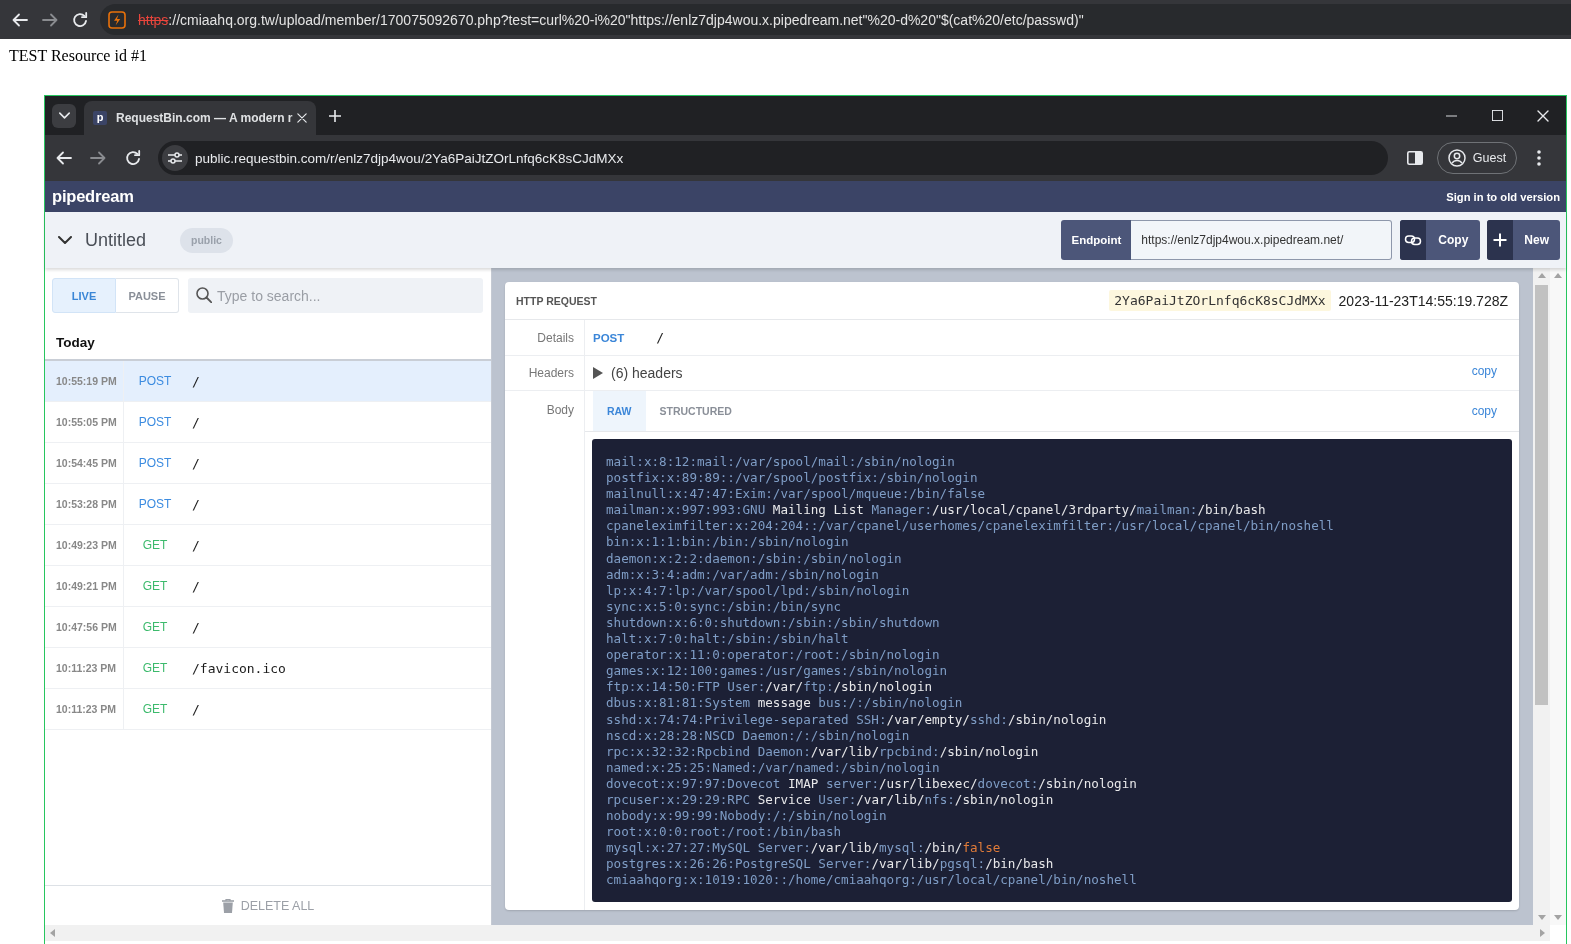 The width and height of the screenshot is (1571, 944). What do you see at coordinates (773, 158) in the screenshot?
I see `address-field: public.requestbin.com/r/enlz7djp4wou/2Ya6PaiJtZOrLnfq6cK8sCJdMXx` at bounding box center [773, 158].